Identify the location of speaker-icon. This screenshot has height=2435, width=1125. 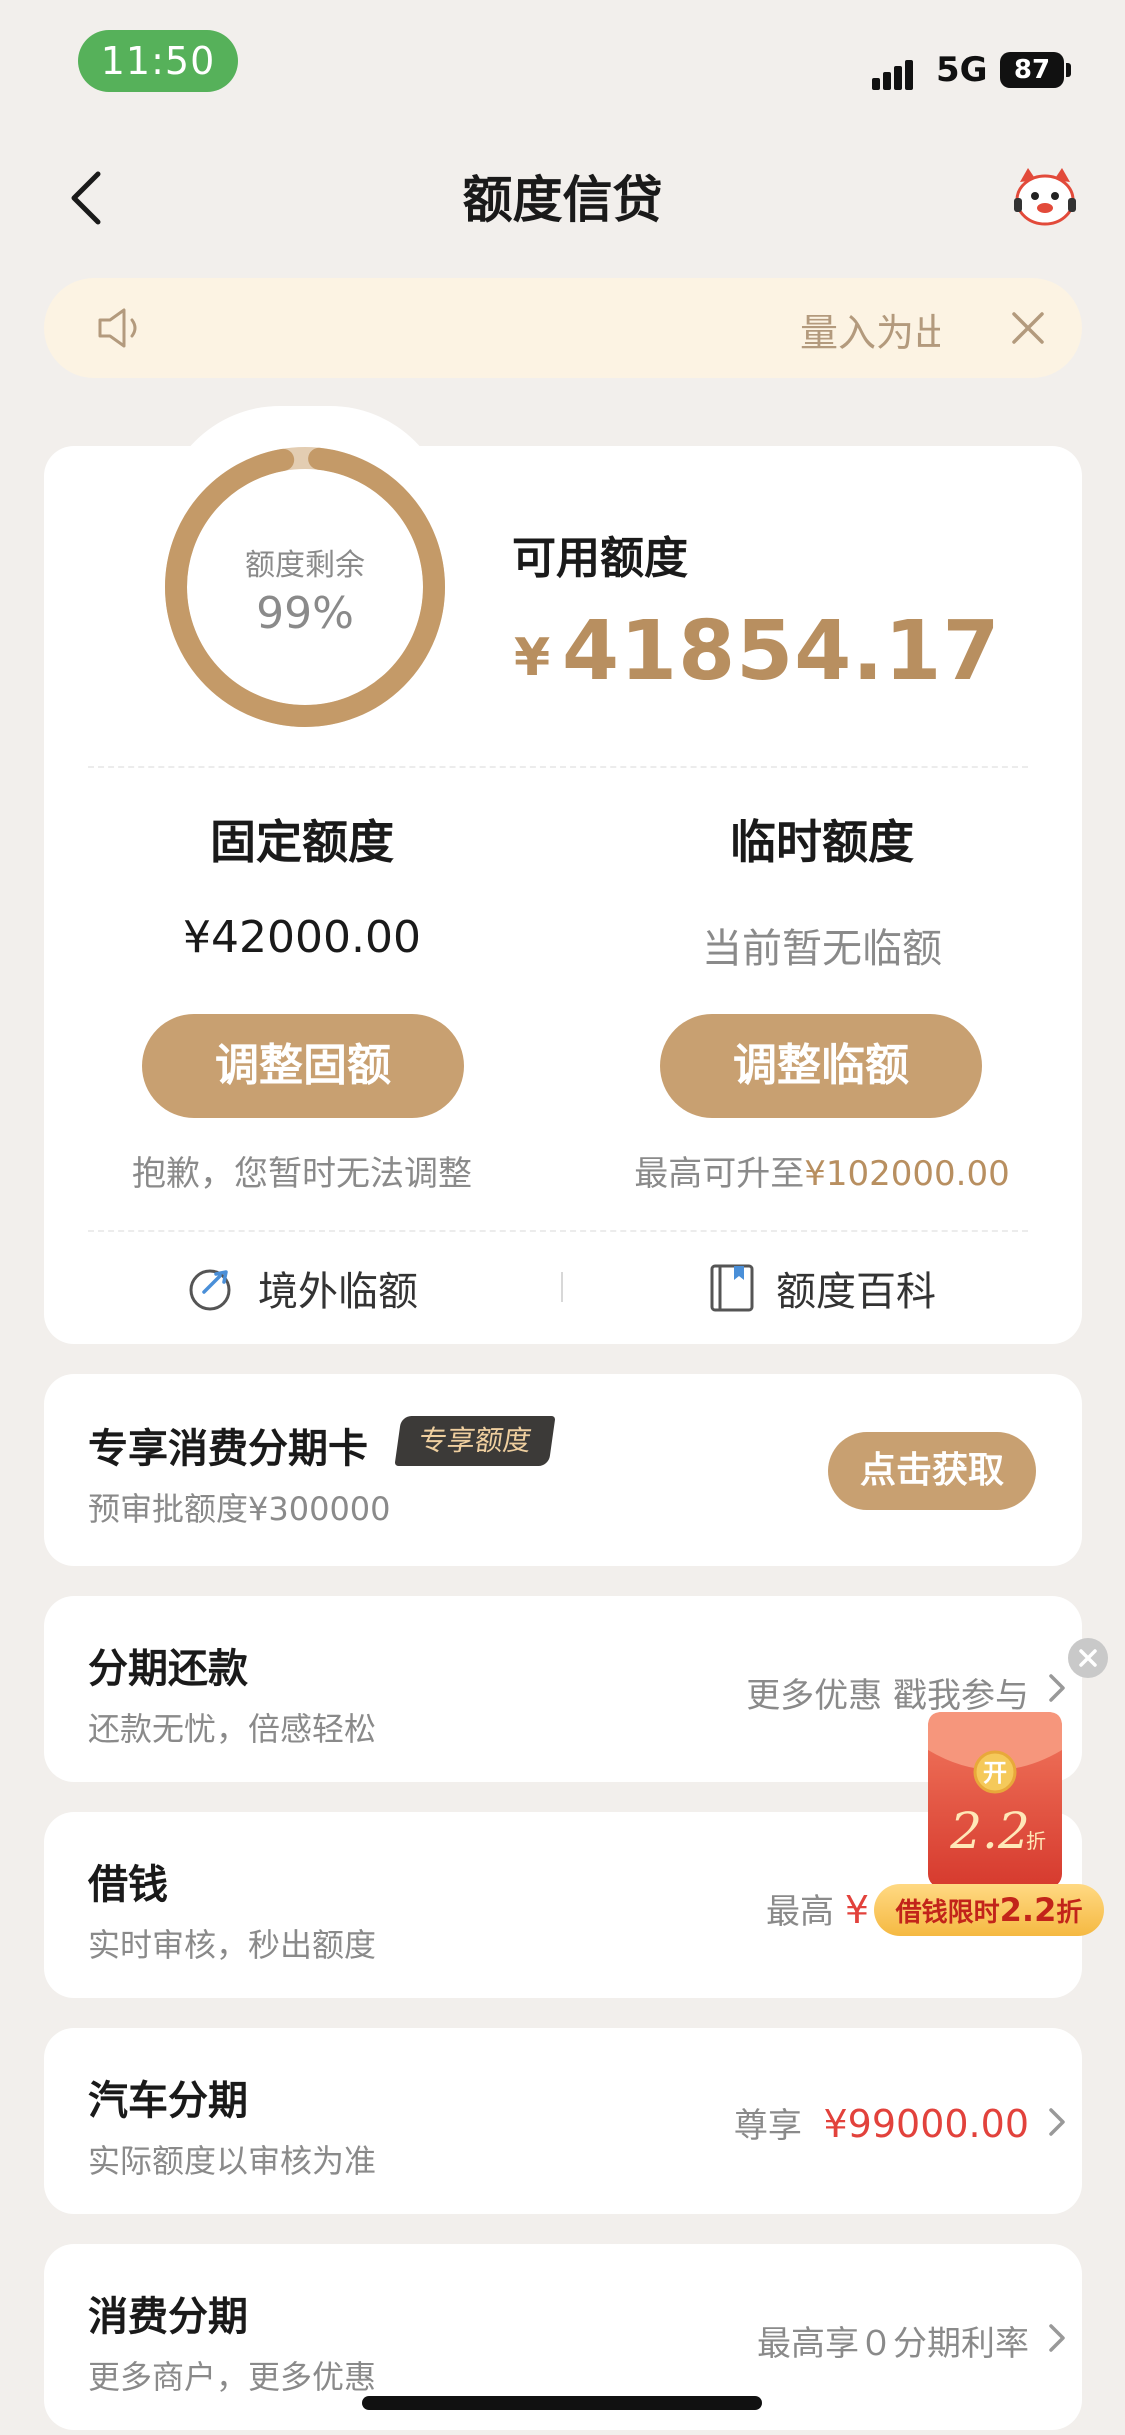
(122, 328).